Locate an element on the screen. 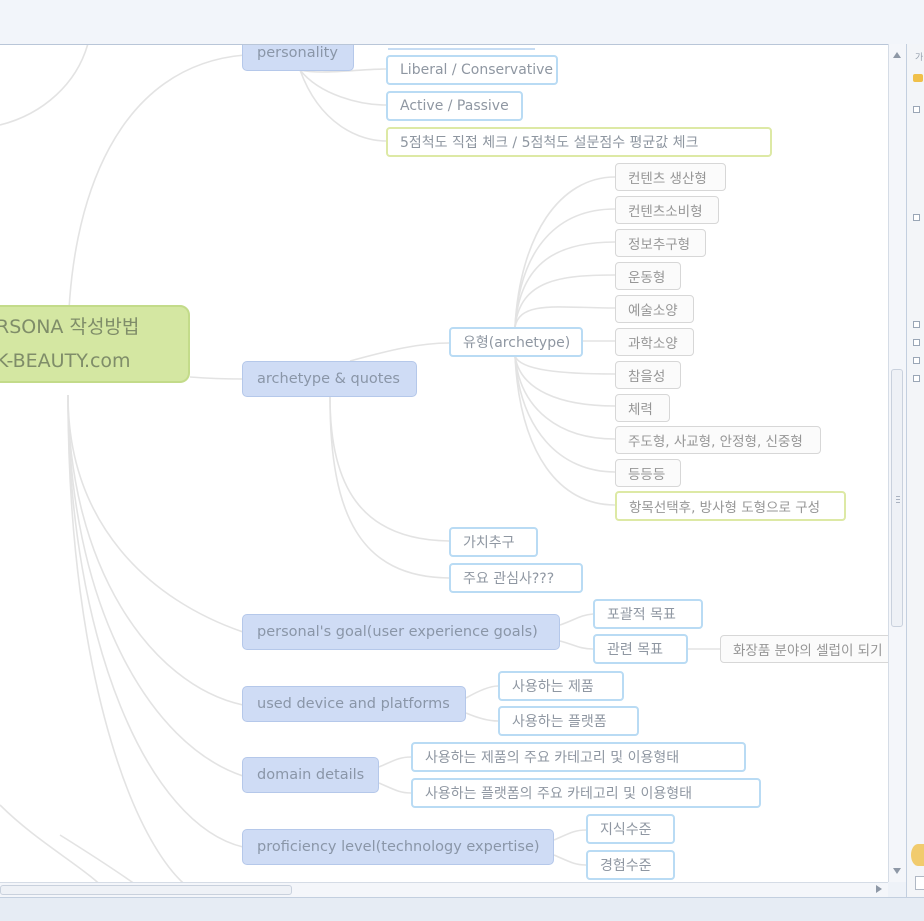  branch-goal: personal's goal(user experience goals) is located at coordinates (401, 632).